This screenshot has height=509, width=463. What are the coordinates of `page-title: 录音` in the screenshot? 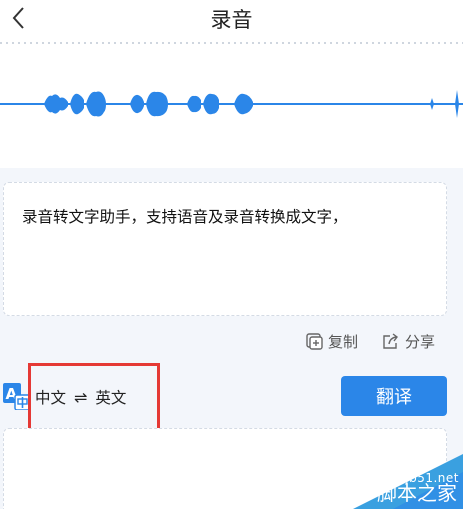 It's located at (231, 20).